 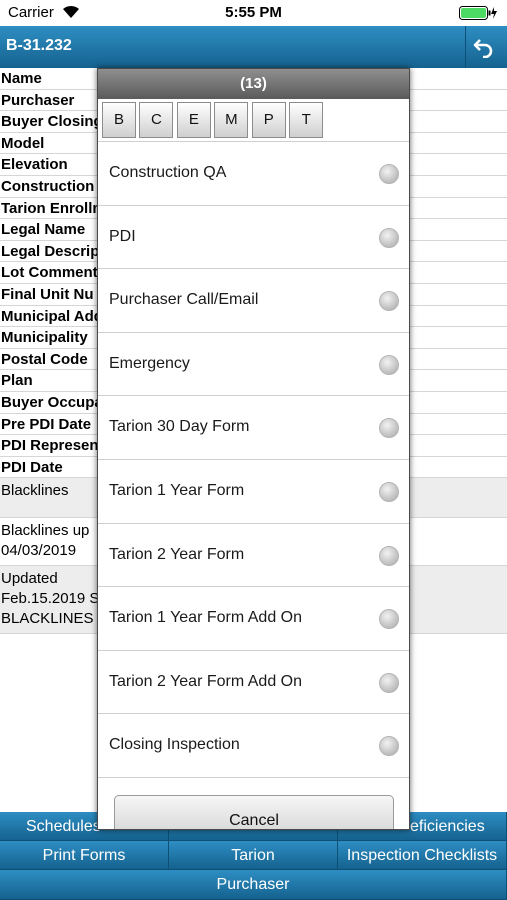 I want to click on option-tarion-30-day-form: Tarion 30 Day Form, so click(x=253, y=428).